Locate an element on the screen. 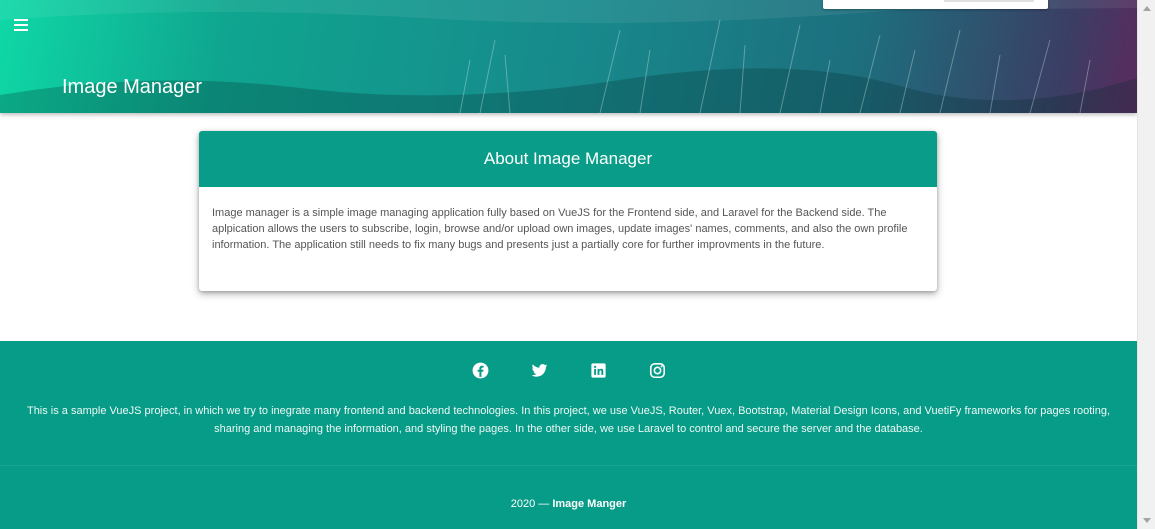 The image size is (1155, 529). copyright: 2020 — Image Manger is located at coordinates (568, 504).